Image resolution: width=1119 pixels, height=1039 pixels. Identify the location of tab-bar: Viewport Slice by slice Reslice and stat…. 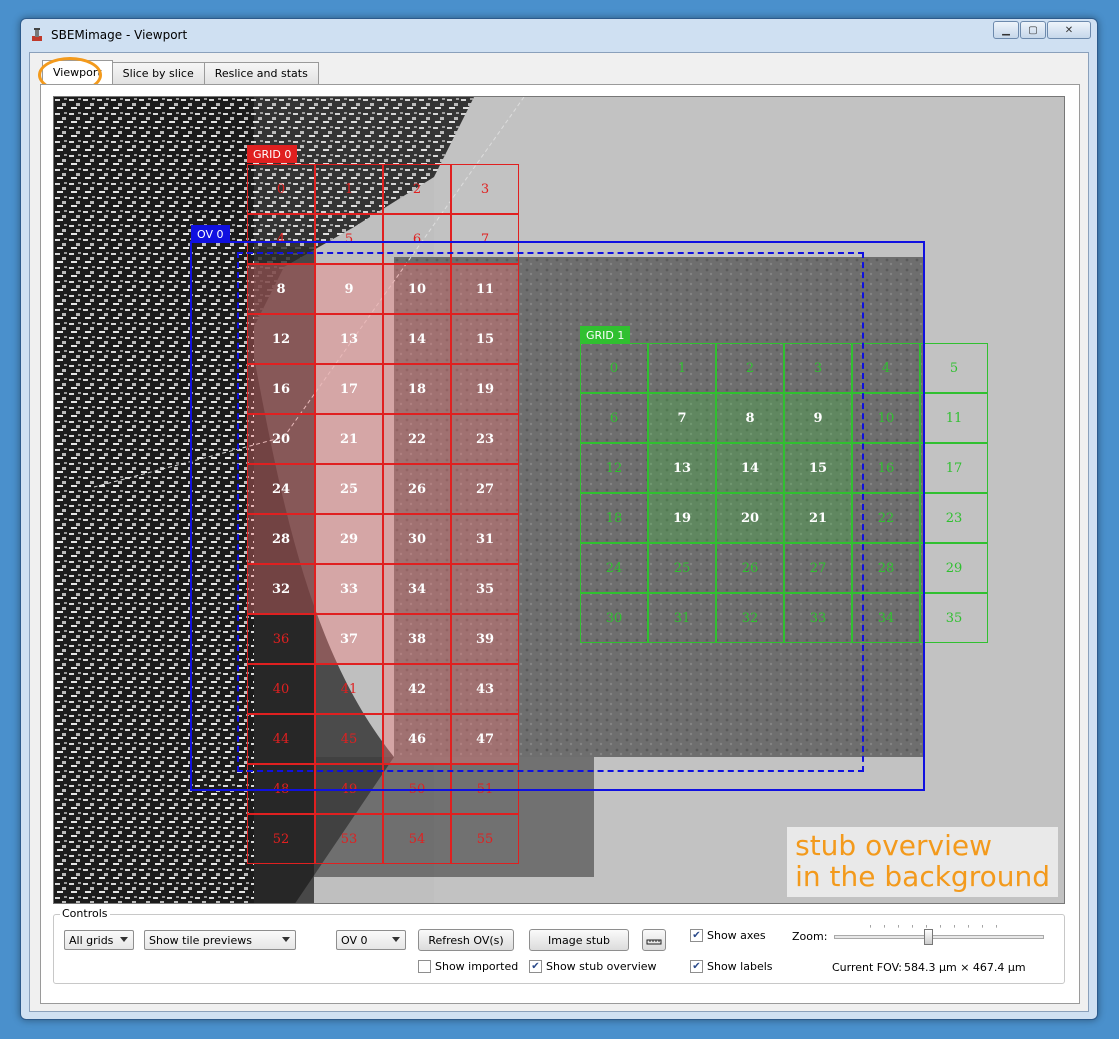
(180, 72).